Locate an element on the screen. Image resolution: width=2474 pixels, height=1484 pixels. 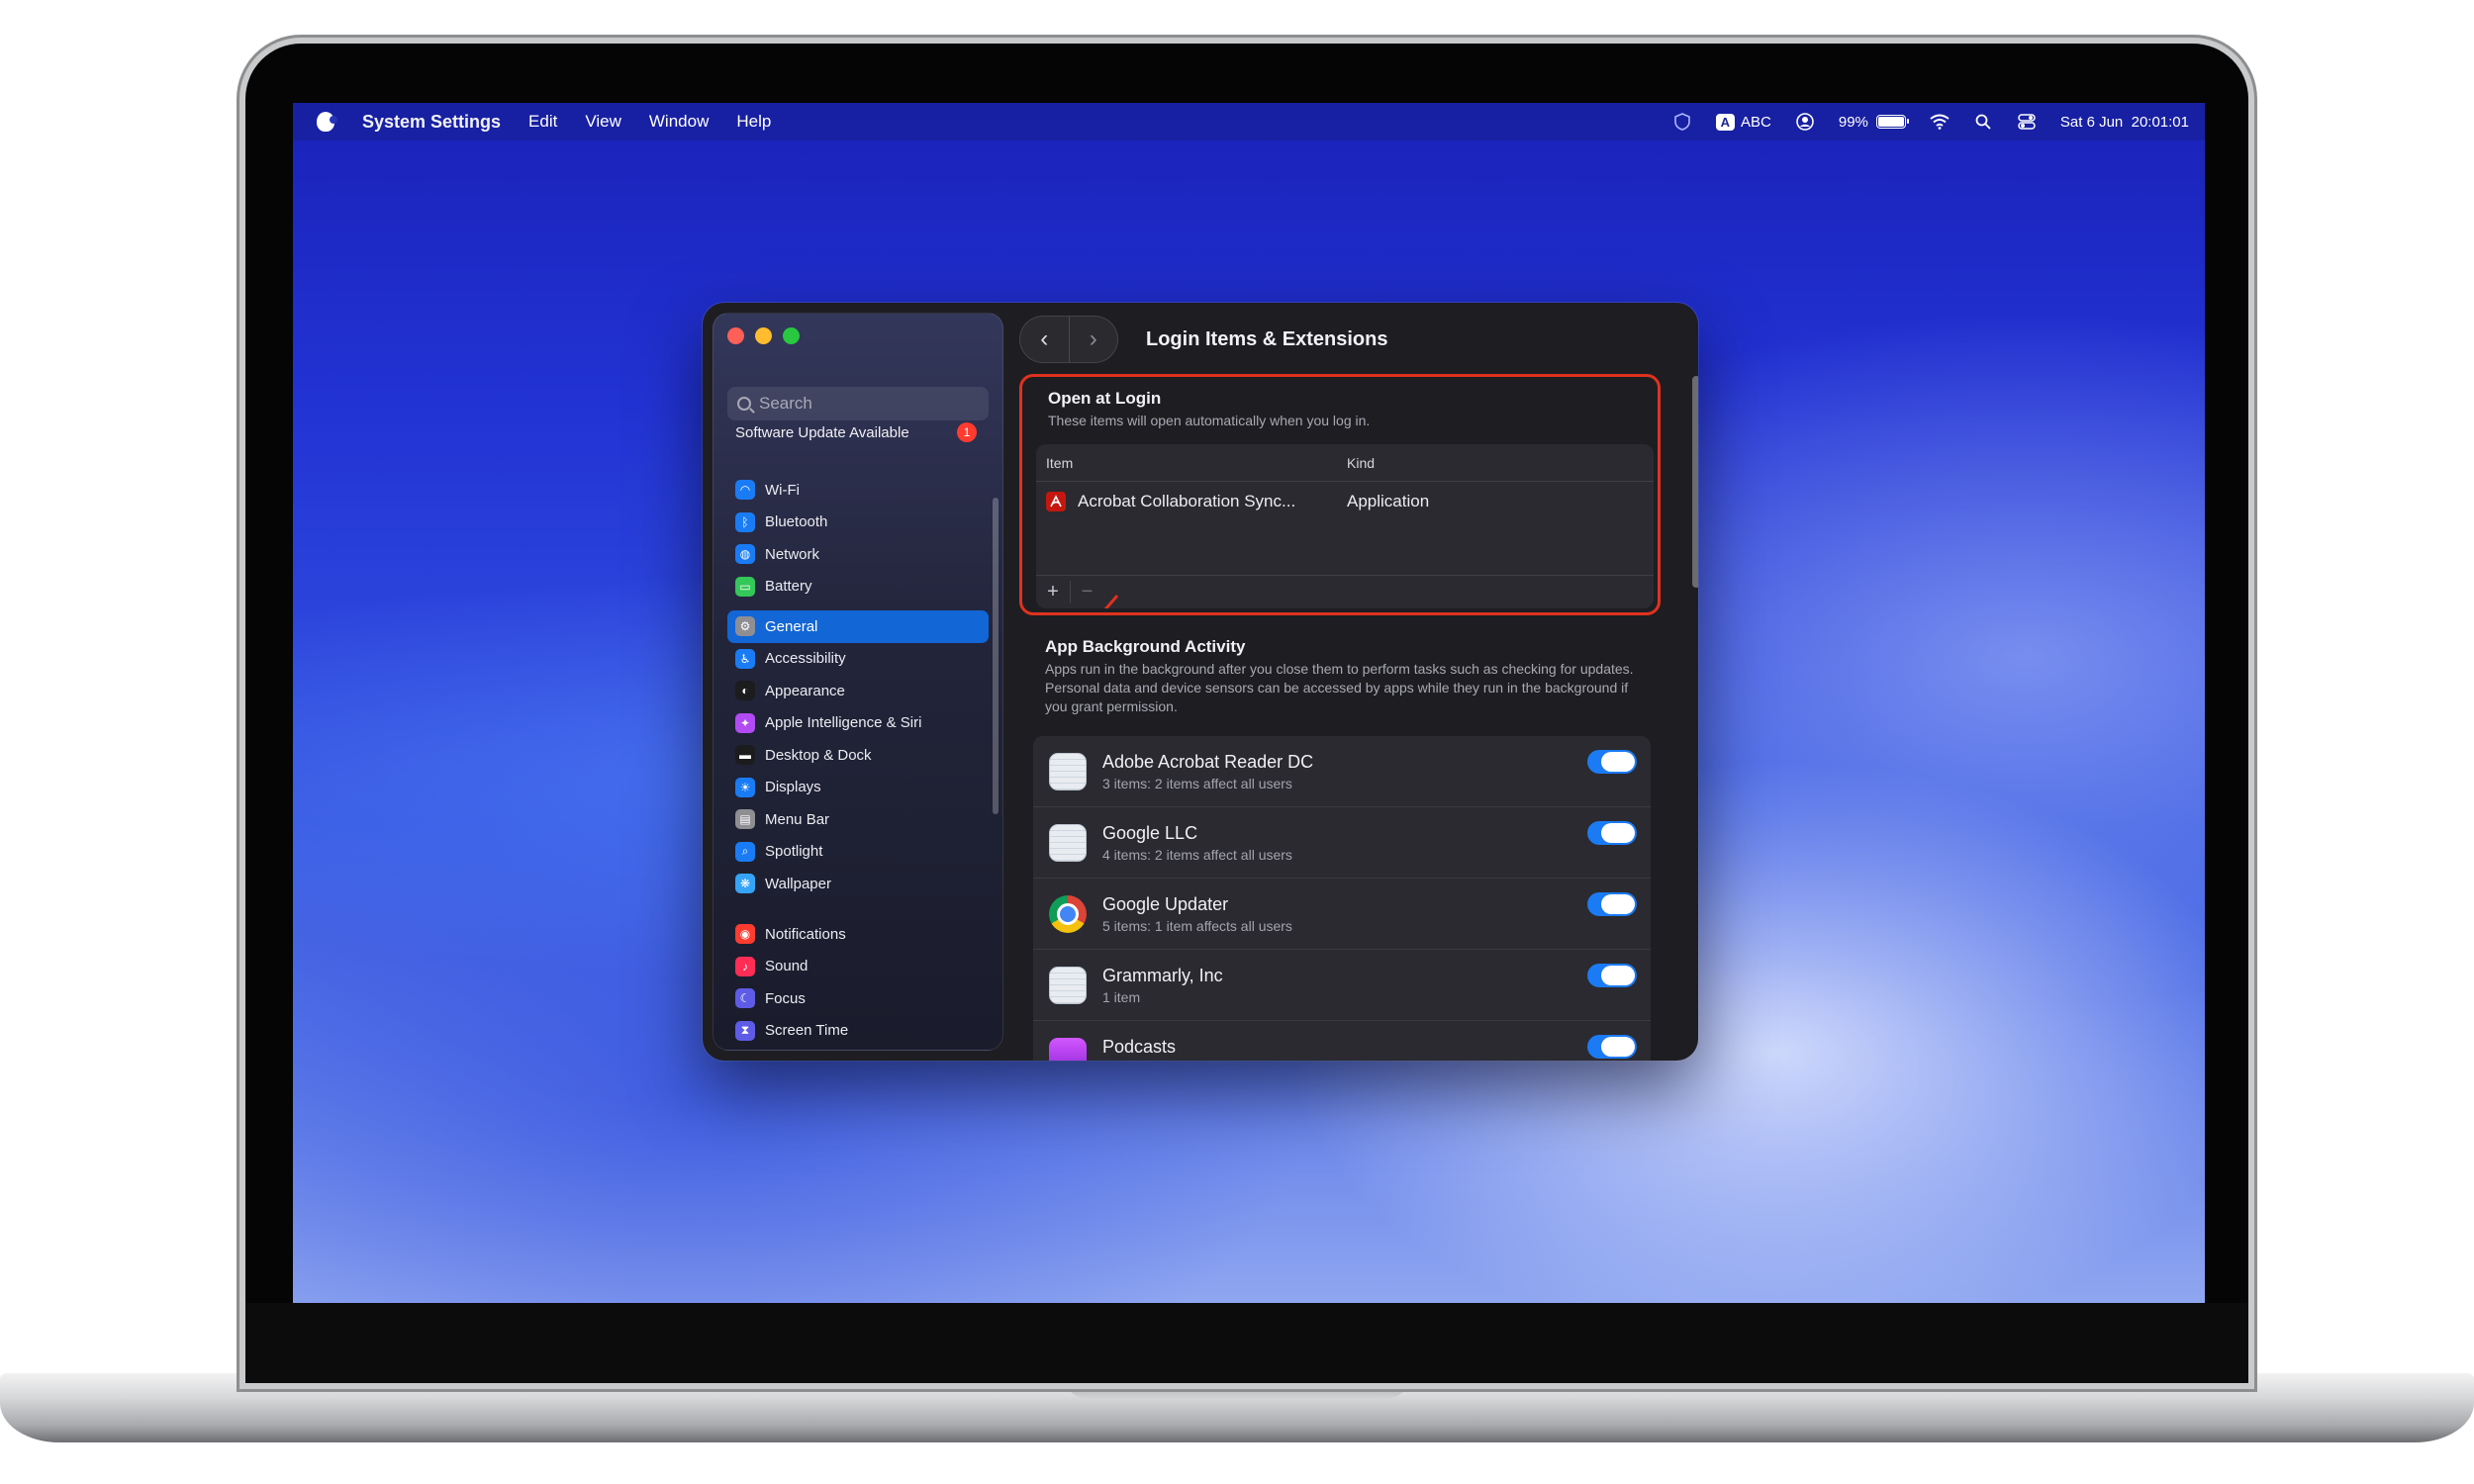
battery-icon: ▭ is located at coordinates (745, 586).